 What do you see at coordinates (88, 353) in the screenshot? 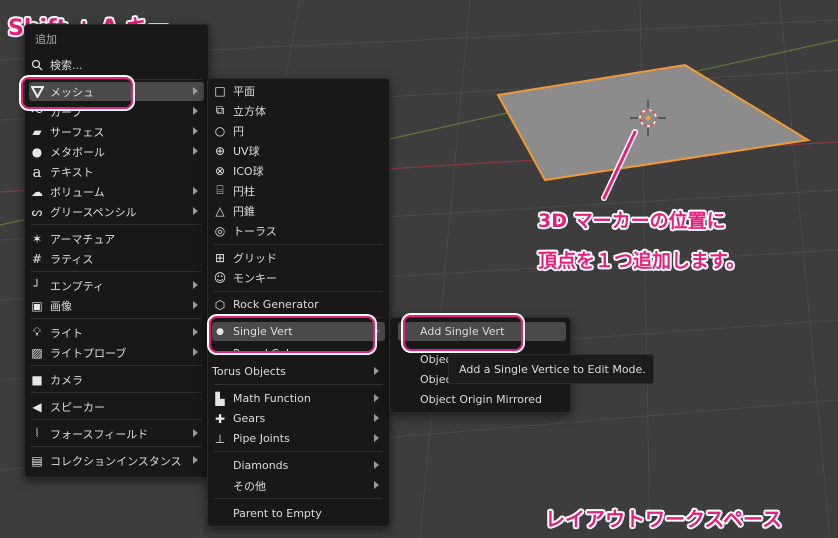
I see `add-menu-item-label: ライトプローブ` at bounding box center [88, 353].